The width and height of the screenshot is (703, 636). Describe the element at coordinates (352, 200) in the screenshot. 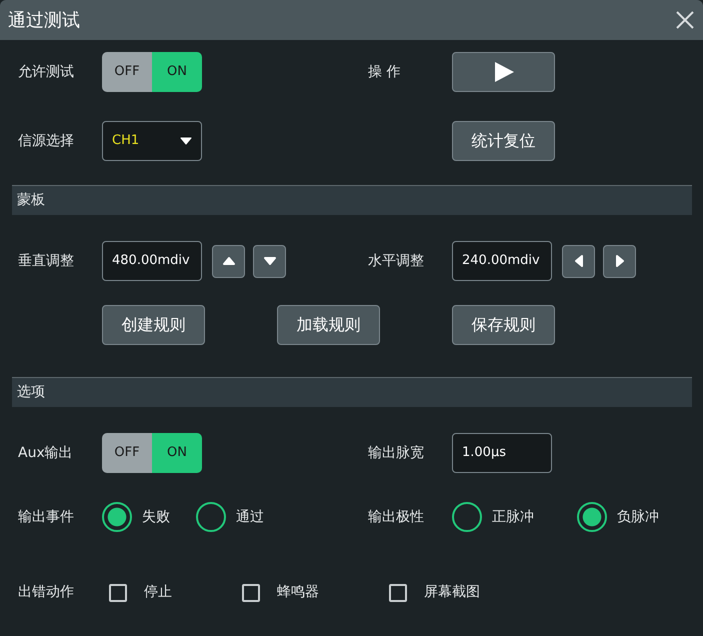

I see `section-header: 蒙板` at that location.